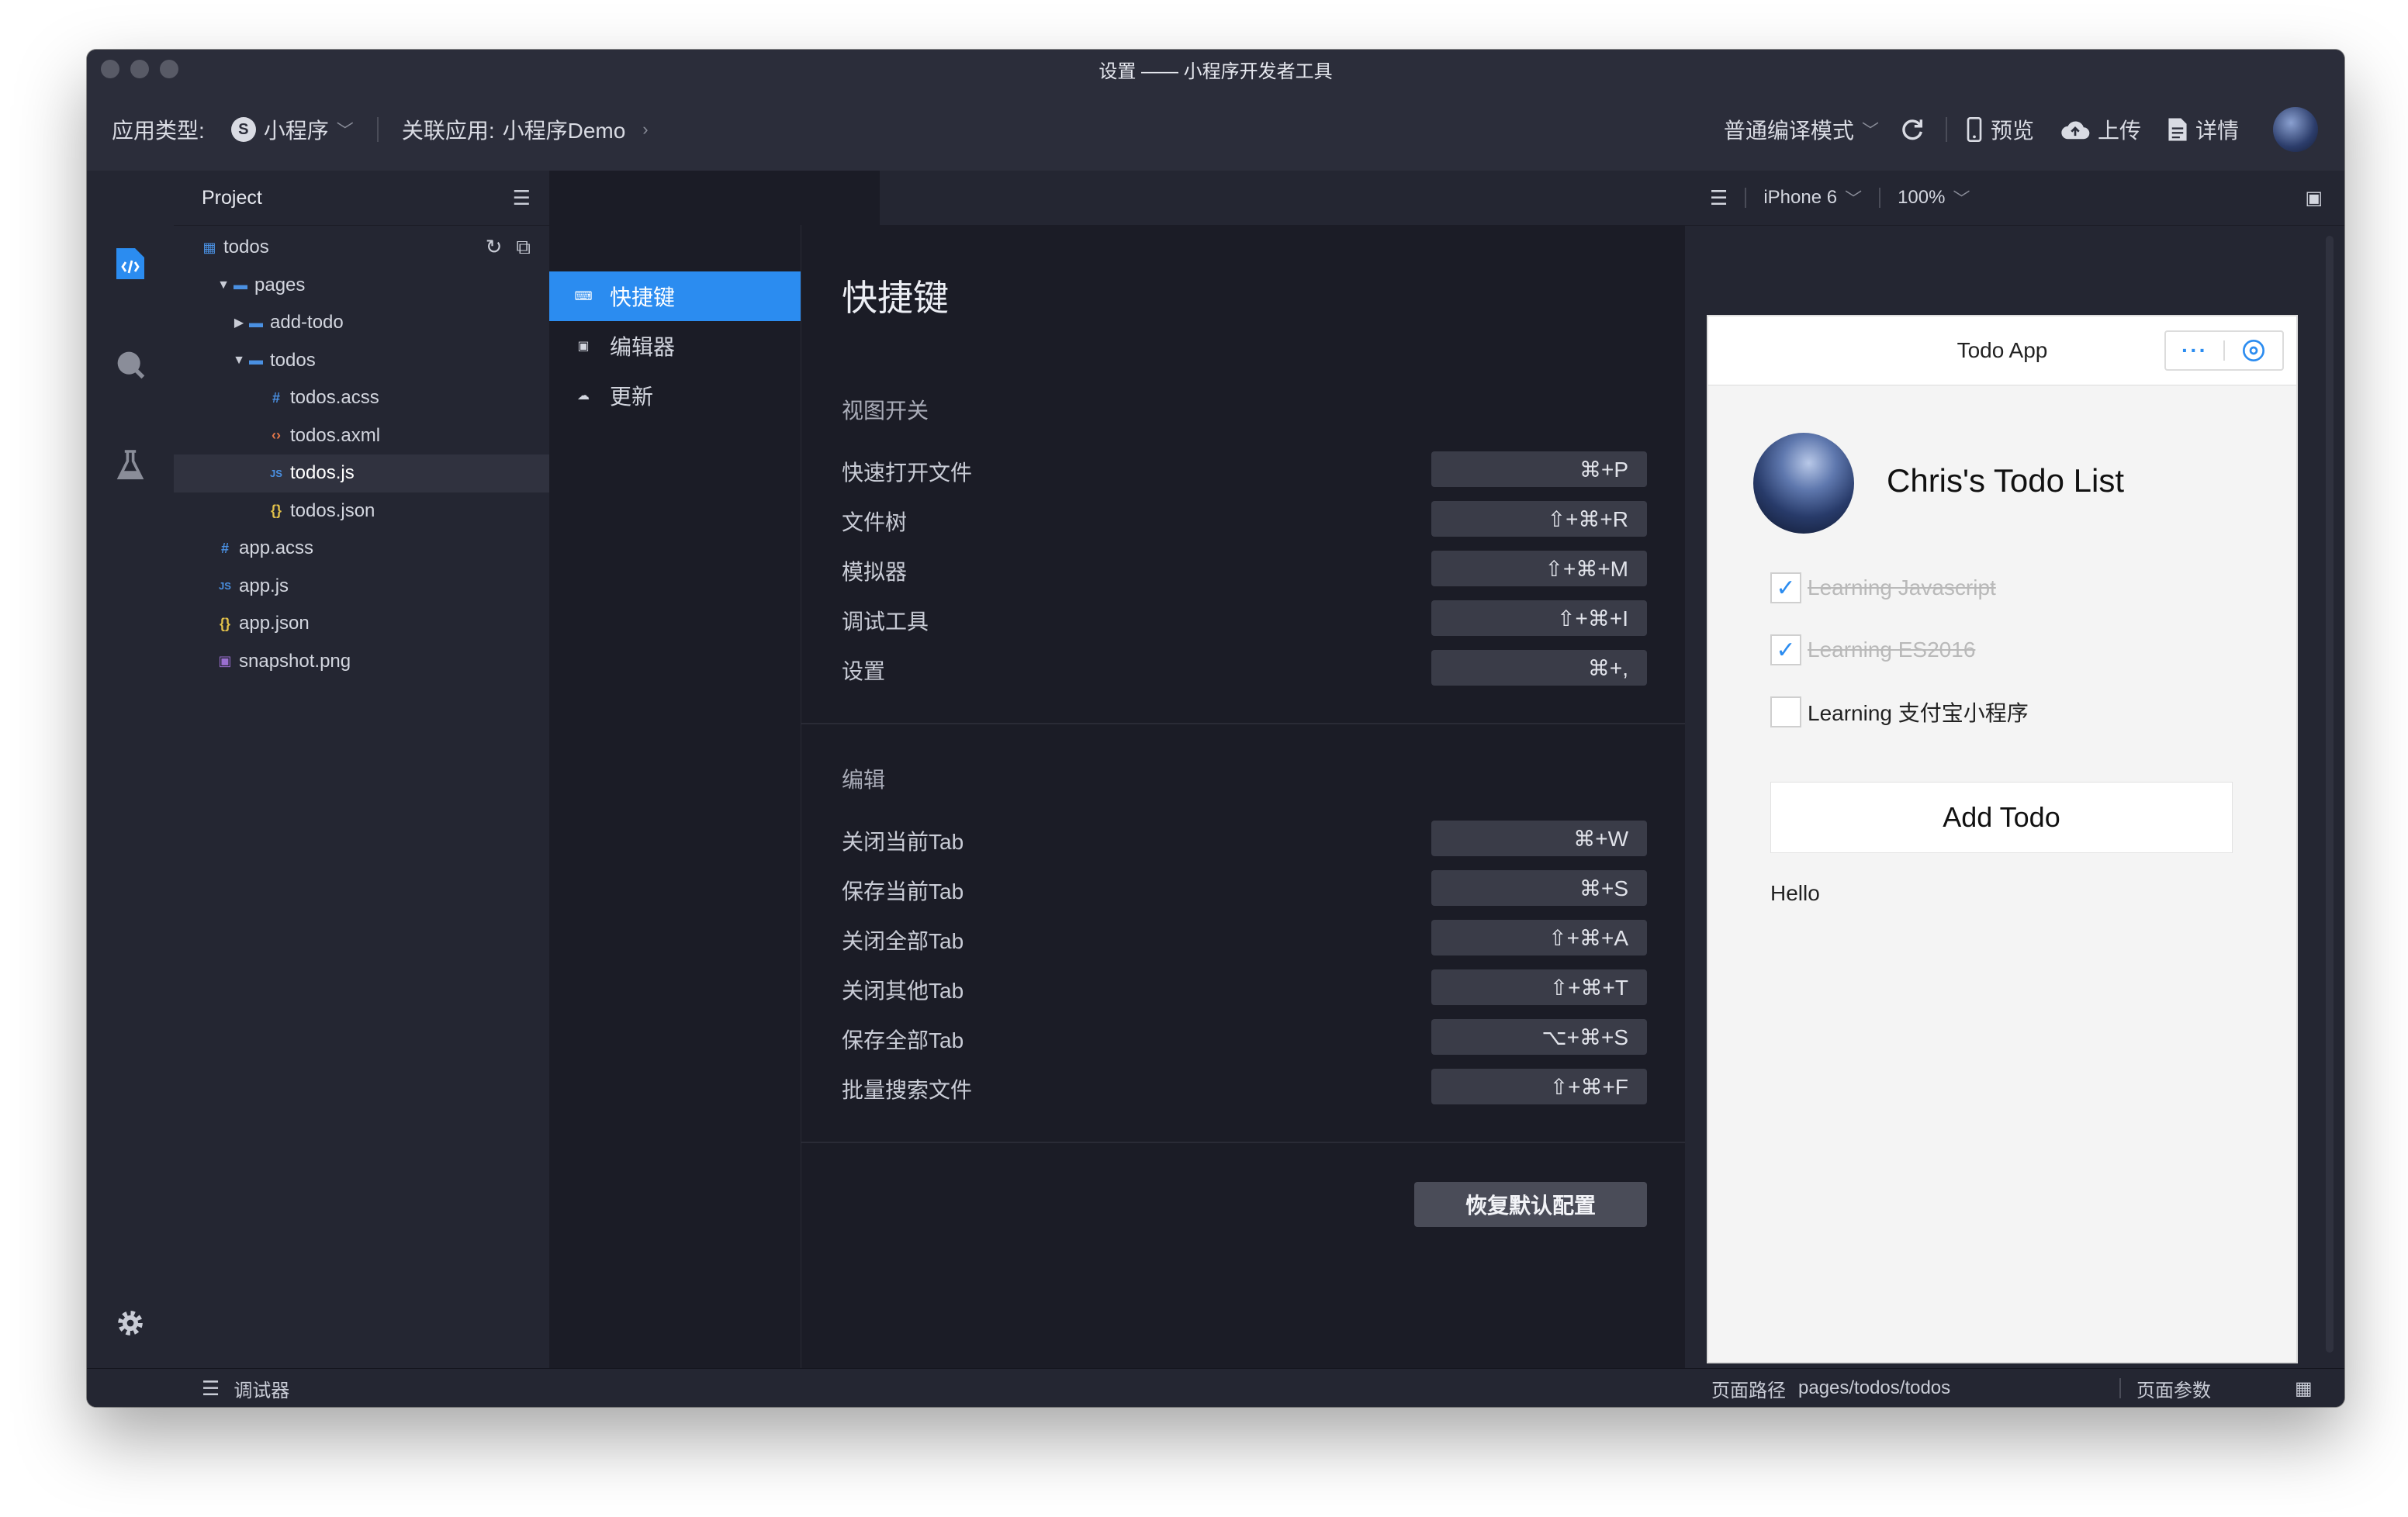  Describe the element at coordinates (1215, 1388) in the screenshot. I see `status-bar: ☰ 调试器 页面路径 pages/todos/todos 页面参数 ▦` at that location.